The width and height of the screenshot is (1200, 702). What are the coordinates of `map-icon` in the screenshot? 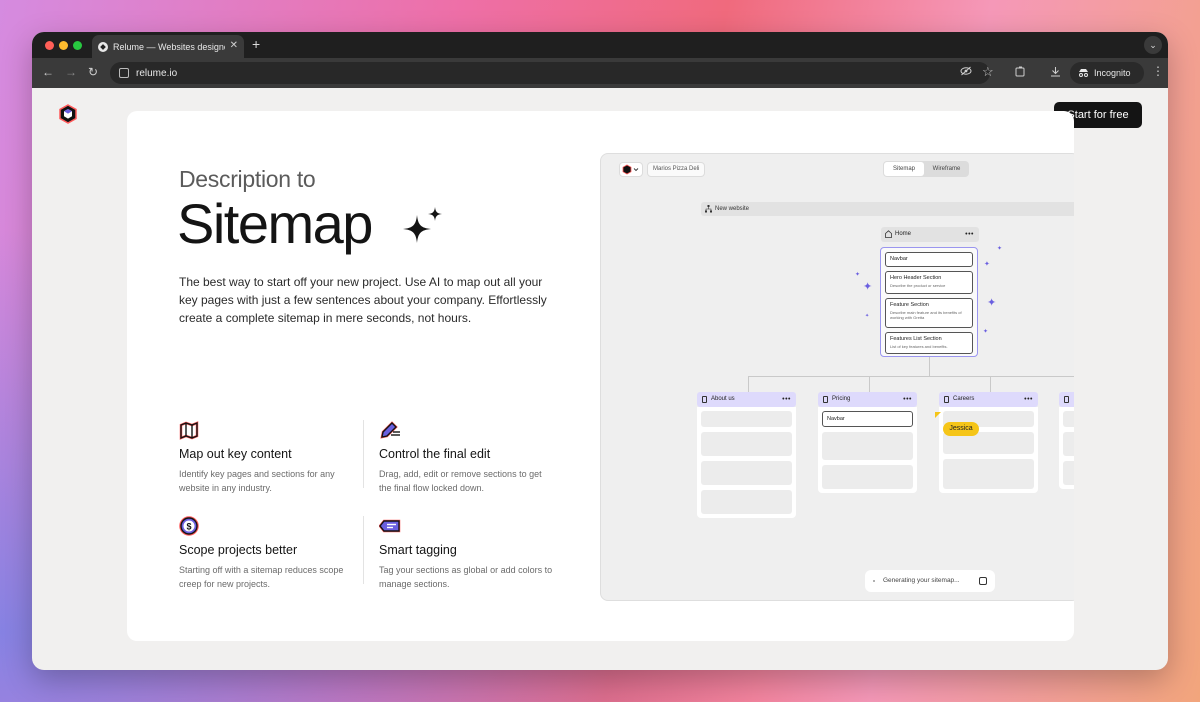 It's located at (189, 430).